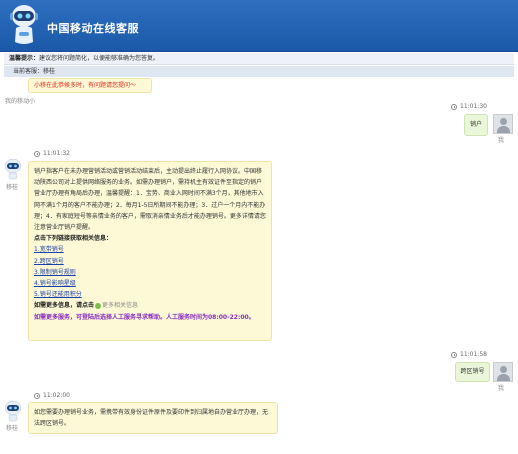 This screenshot has width=518, height=454. I want to click on link-points-usage: 5.销号还能用积分, so click(150, 294).